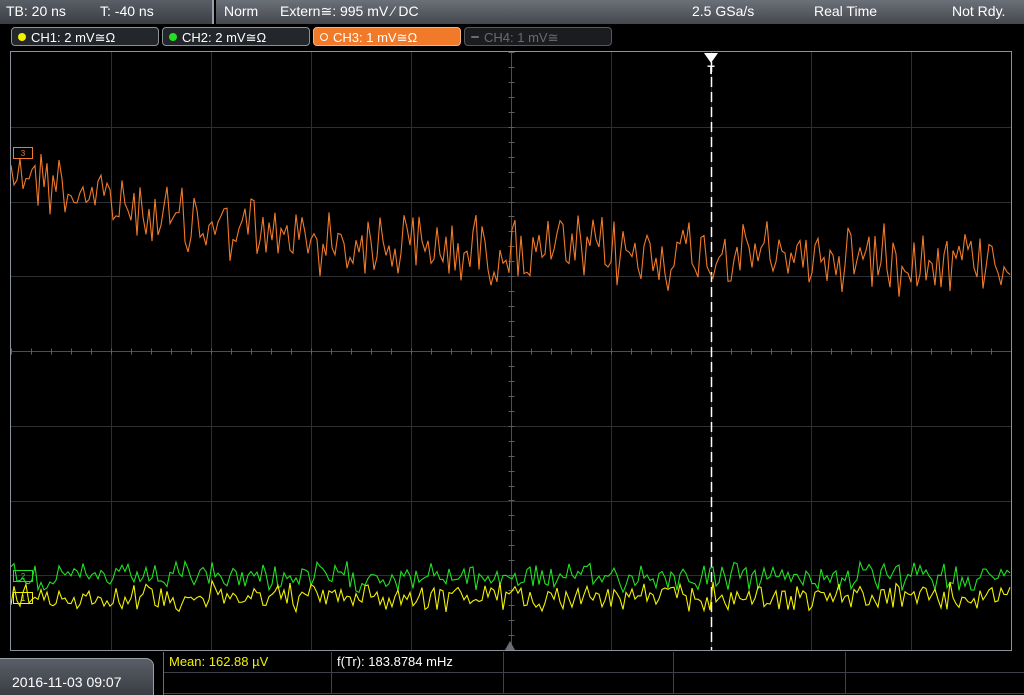 The image size is (1024, 695). Describe the element at coordinates (173, 36) in the screenshot. I see `ch2-color-icon` at that location.